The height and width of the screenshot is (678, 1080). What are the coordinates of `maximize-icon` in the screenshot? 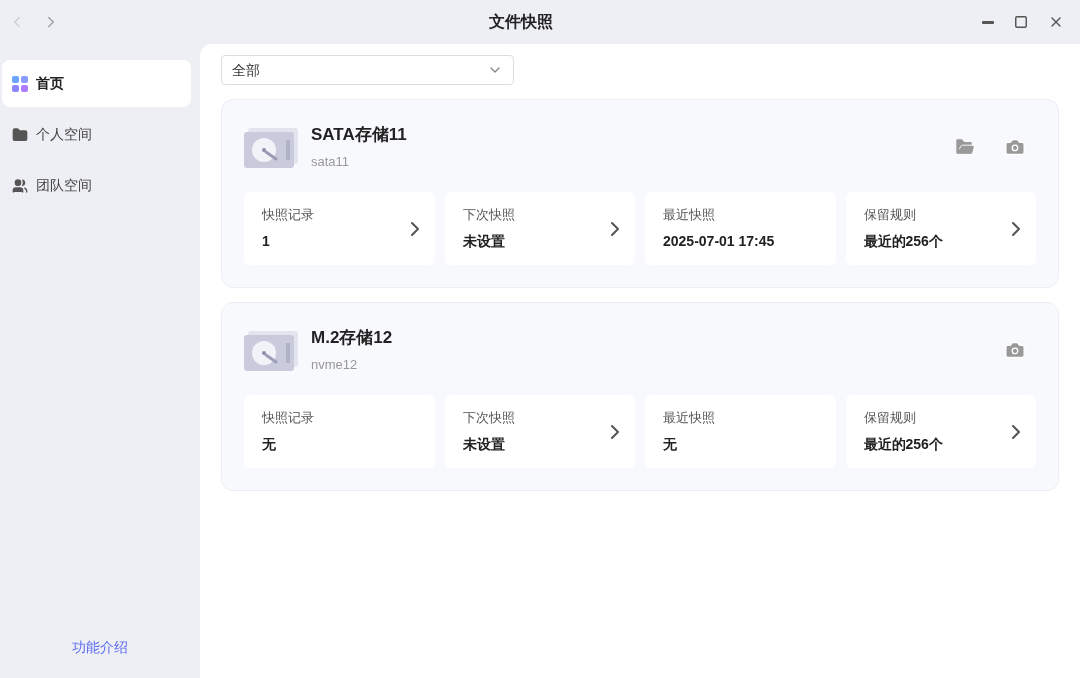 It's located at (1021, 22).